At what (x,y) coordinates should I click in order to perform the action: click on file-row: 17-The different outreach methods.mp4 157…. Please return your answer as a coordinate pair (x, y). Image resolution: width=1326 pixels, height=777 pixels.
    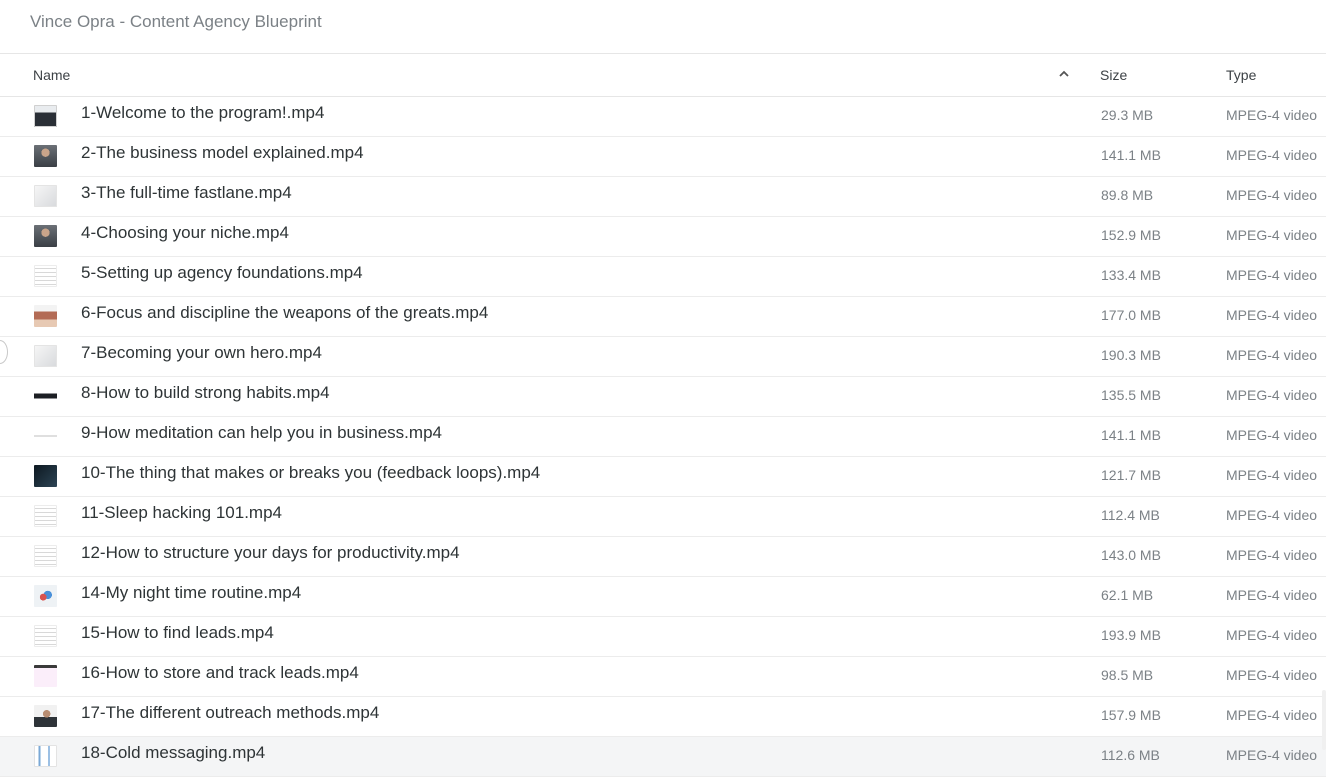
    Looking at the image, I should click on (663, 717).